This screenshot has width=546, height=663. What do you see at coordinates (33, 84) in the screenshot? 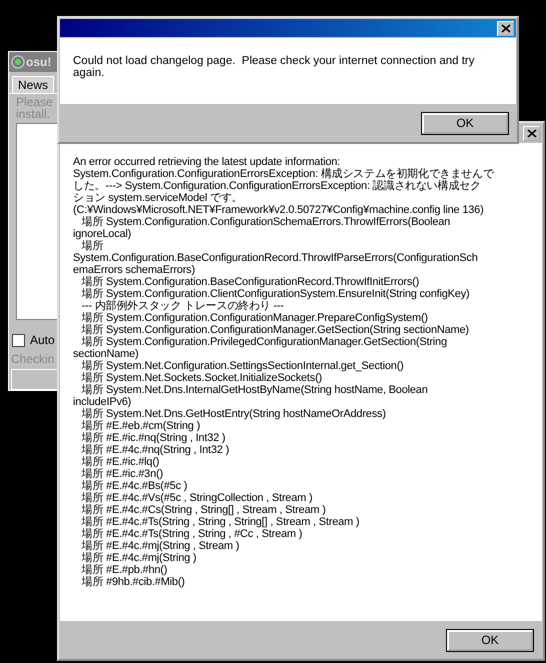
I see `tab: News` at bounding box center [33, 84].